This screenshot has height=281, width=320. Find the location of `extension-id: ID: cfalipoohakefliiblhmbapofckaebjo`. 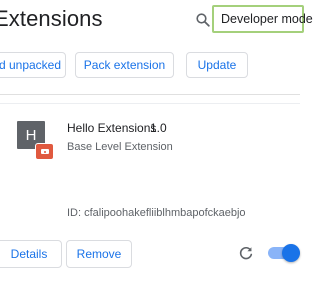

extension-id: ID: cfalipoohakefliiblhmbapofckaebjo is located at coordinates (156, 213).